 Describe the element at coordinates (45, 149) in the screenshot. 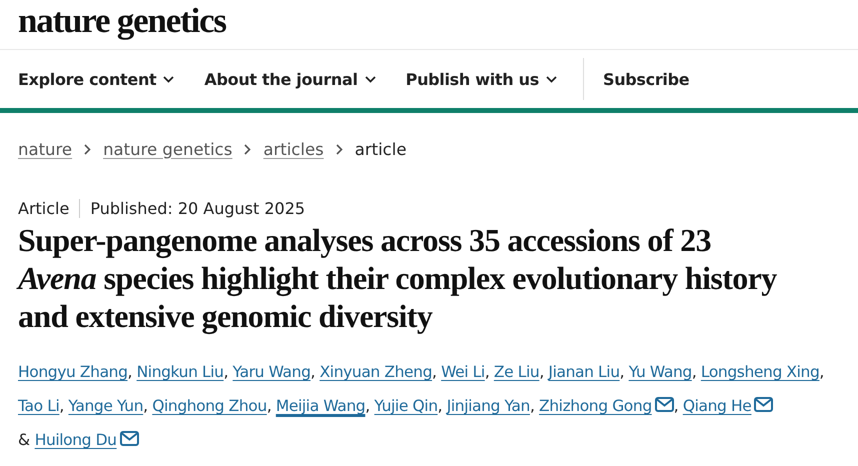

I see `breadcrumb-link: nature` at that location.